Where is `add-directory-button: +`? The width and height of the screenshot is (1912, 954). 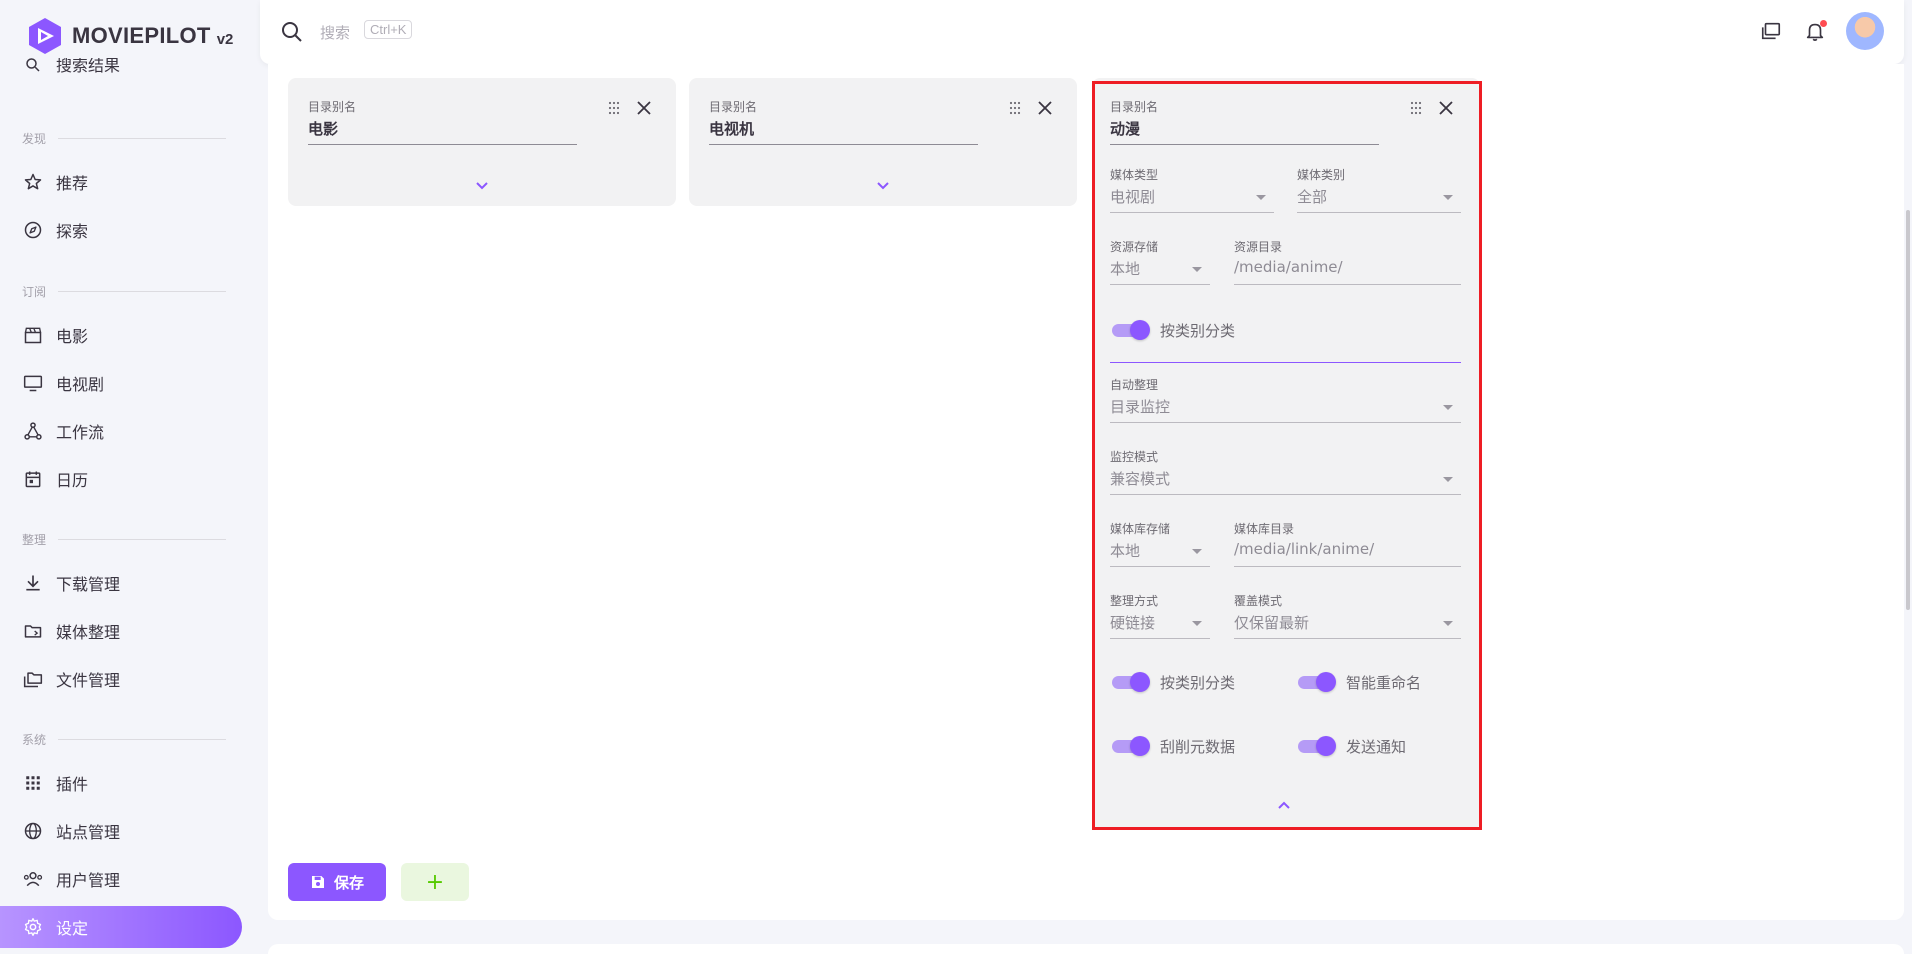
add-directory-button: + is located at coordinates (435, 882).